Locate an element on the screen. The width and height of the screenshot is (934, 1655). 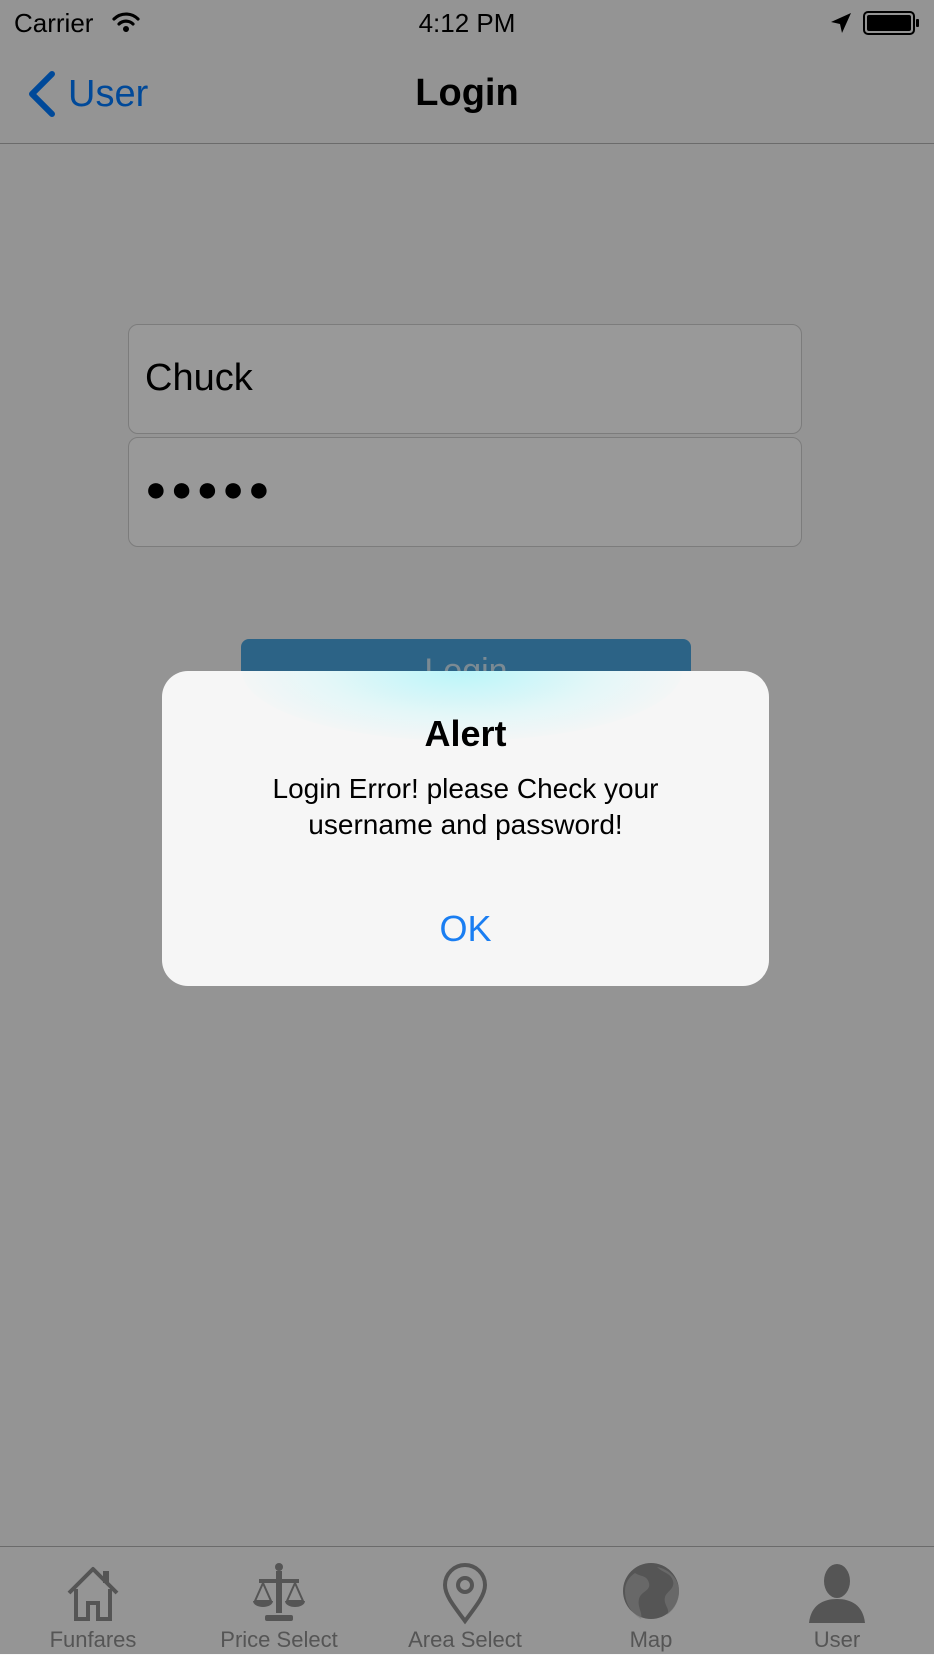
alert-title: Alert is located at coordinates (465, 733).